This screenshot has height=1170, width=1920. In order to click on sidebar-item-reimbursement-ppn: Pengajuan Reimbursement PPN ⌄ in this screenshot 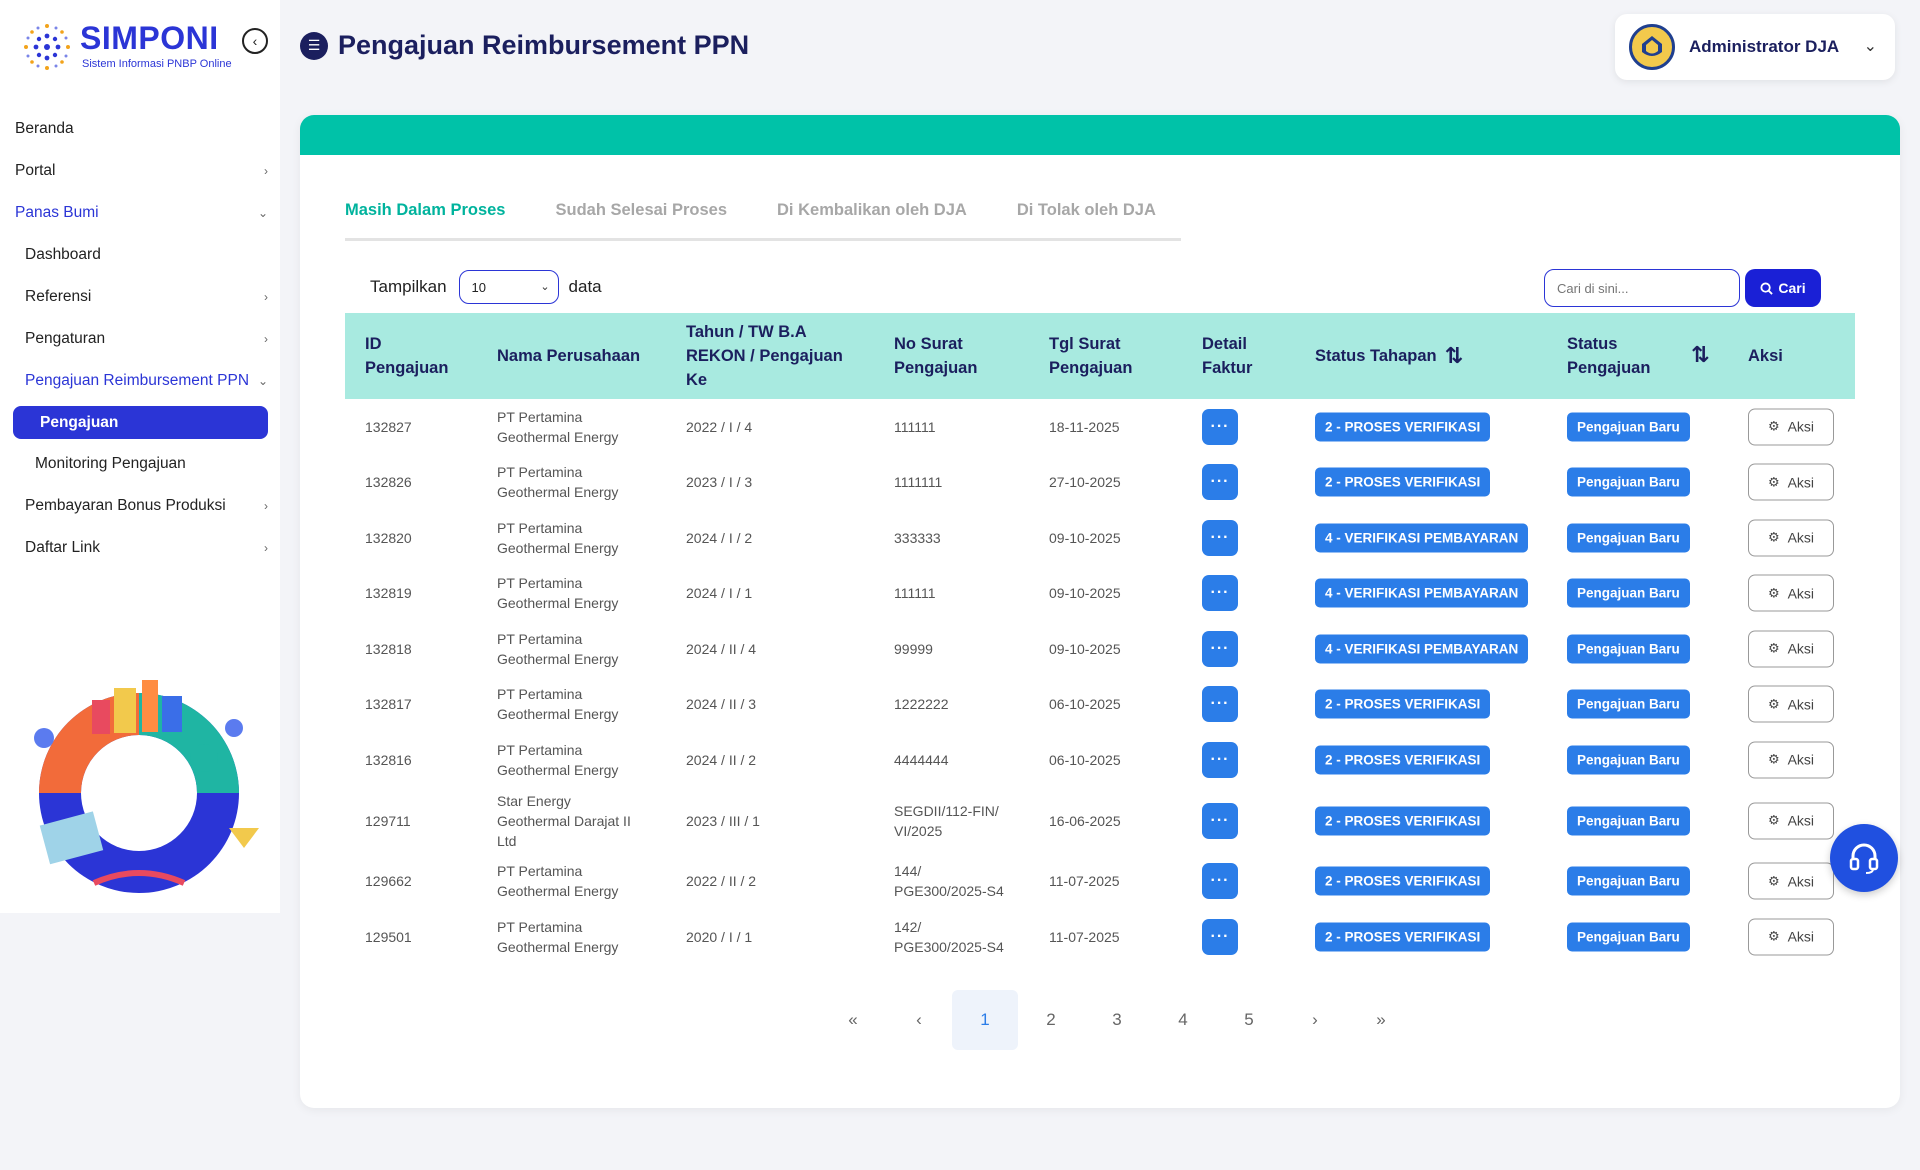, I will do `click(140, 381)`.